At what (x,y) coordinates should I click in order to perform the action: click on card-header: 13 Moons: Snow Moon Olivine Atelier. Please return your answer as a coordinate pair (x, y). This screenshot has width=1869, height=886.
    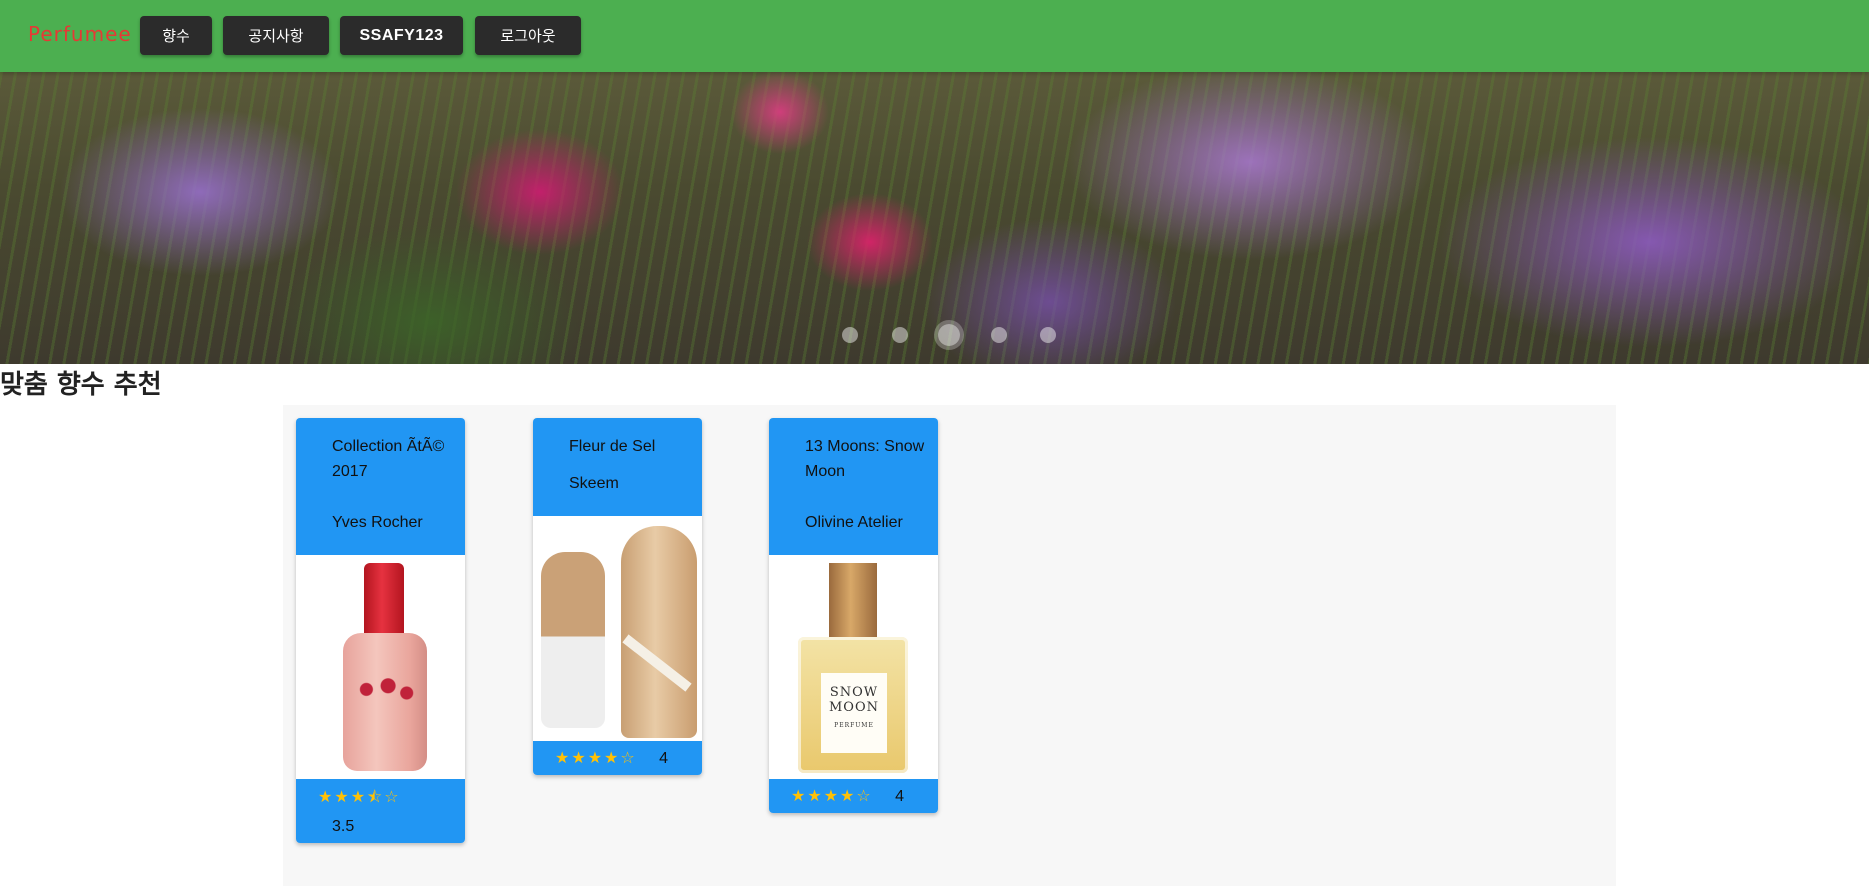
    Looking at the image, I should click on (853, 486).